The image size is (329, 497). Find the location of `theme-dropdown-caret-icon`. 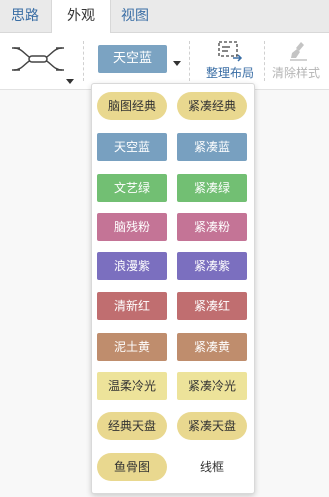

theme-dropdown-caret-icon is located at coordinates (177, 63).